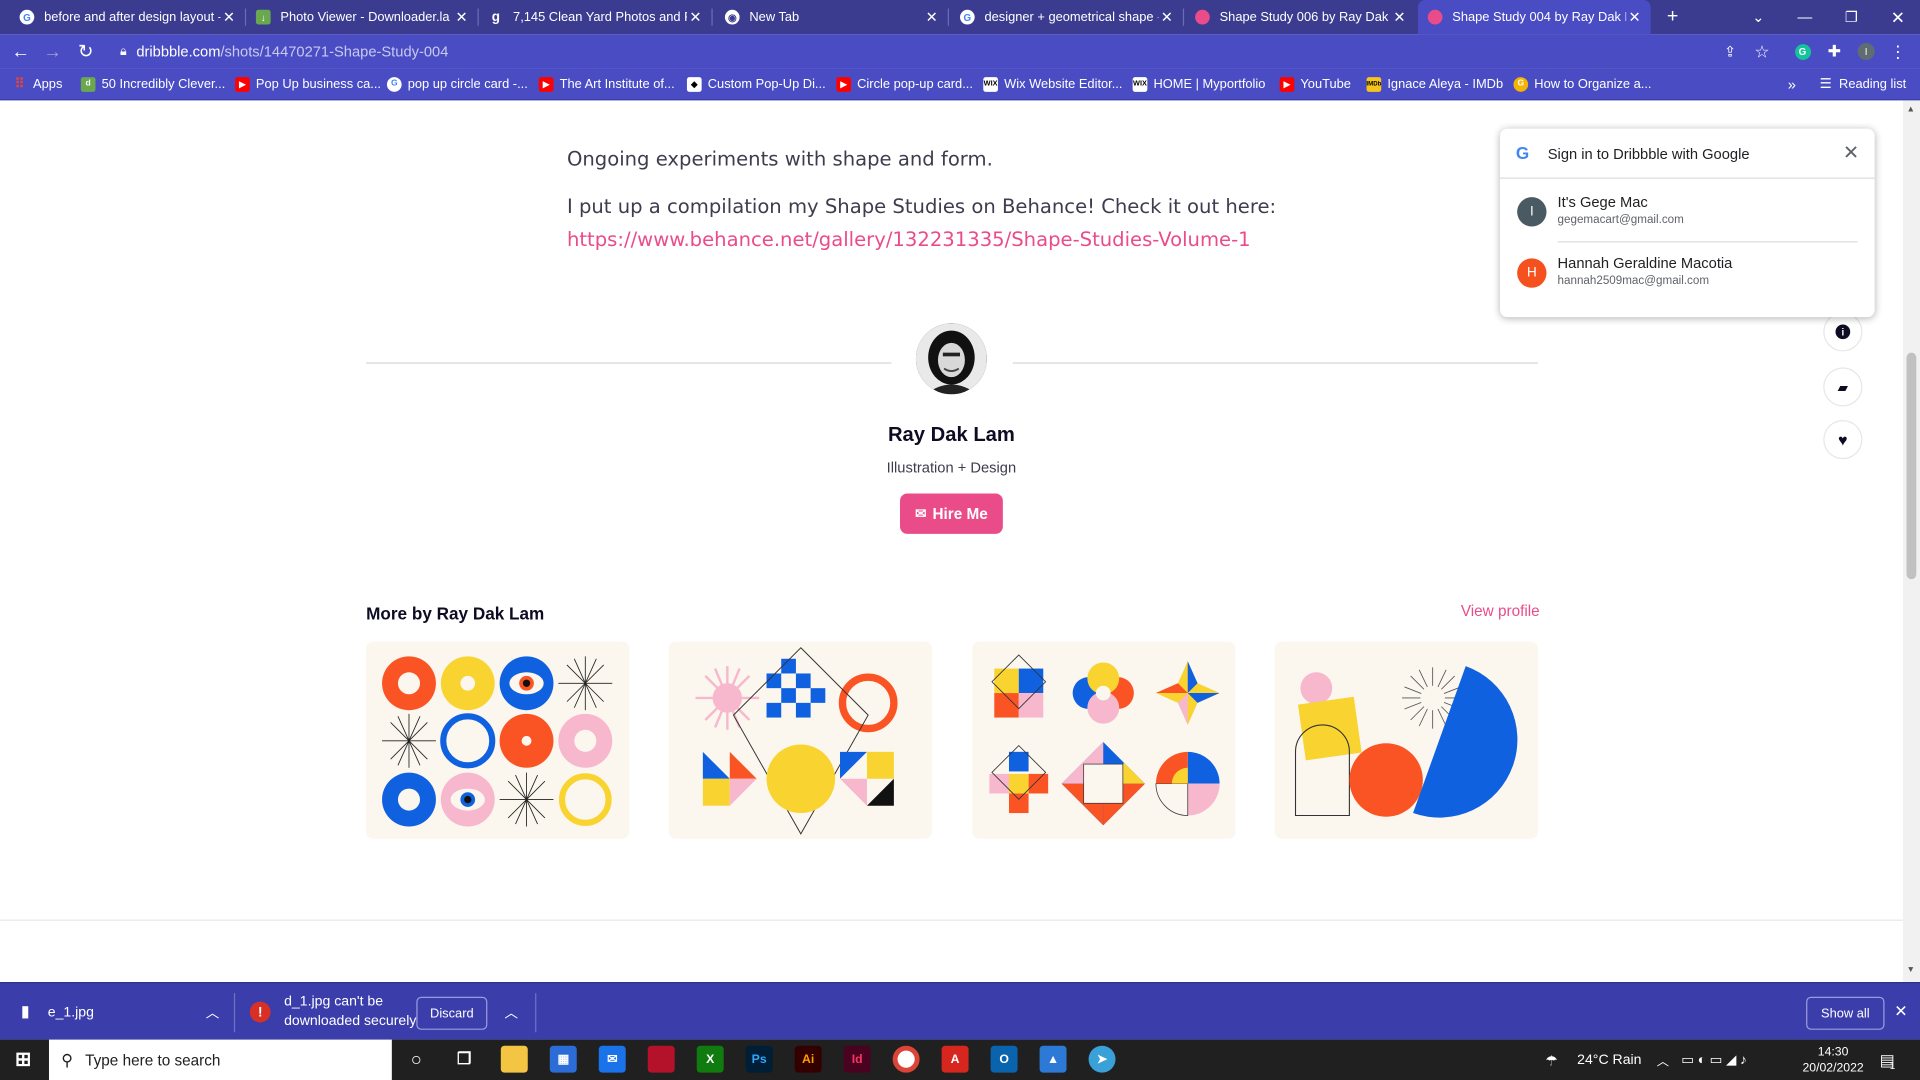 The height and width of the screenshot is (1080, 1920). I want to click on outlook-icon: O, so click(1004, 1059).